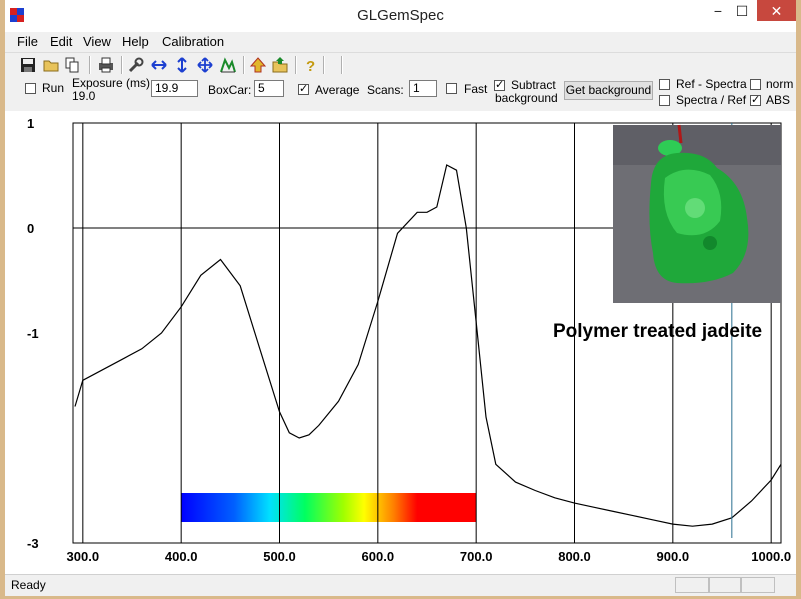 The width and height of the screenshot is (801, 599). I want to click on y-tick-label: 0, so click(30, 228).